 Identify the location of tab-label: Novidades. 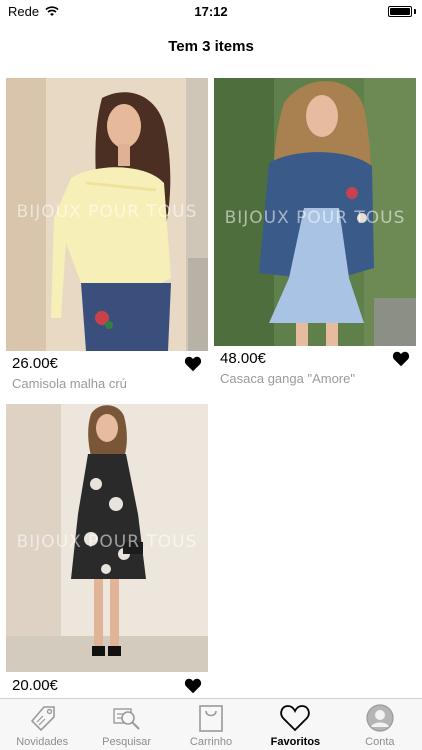
(42, 742).